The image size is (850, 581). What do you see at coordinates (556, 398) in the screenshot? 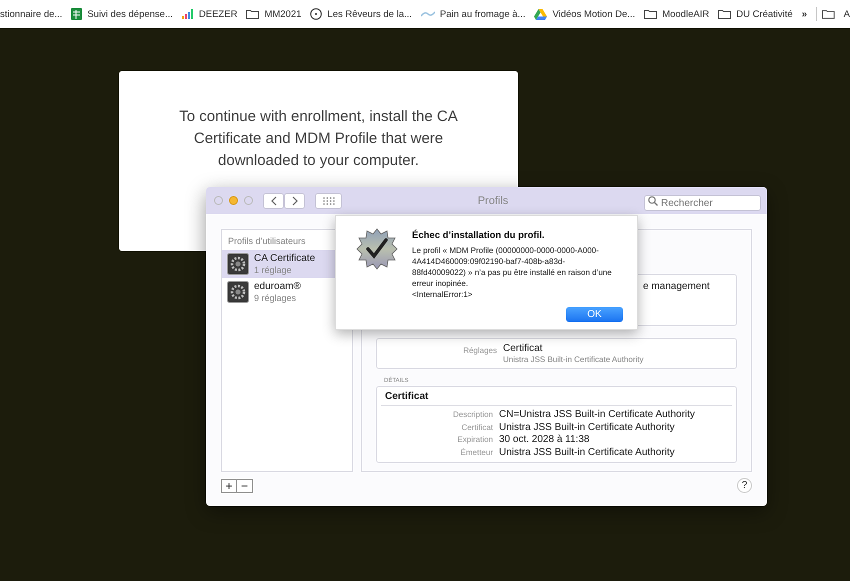
I see `details-title: Certificat` at bounding box center [556, 398].